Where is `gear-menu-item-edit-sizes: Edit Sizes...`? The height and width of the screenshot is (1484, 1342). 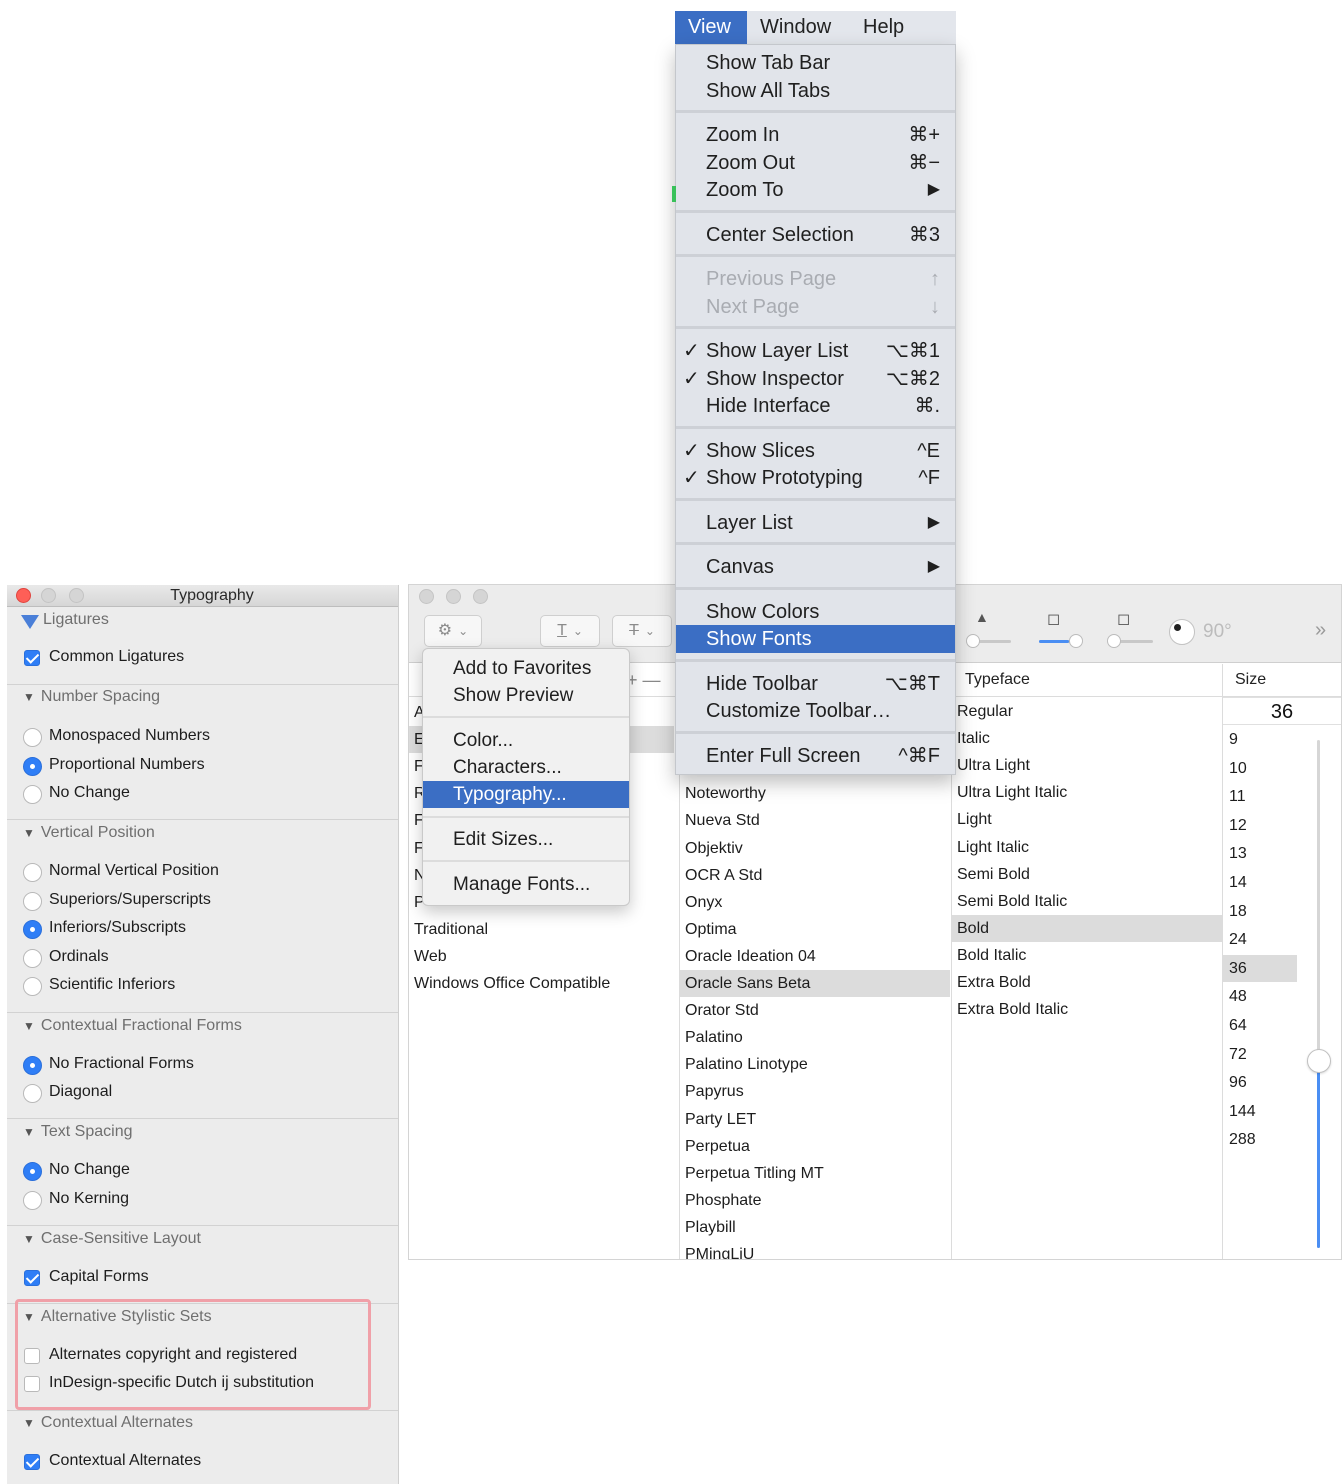 gear-menu-item-edit-sizes: Edit Sizes... is located at coordinates (526, 839).